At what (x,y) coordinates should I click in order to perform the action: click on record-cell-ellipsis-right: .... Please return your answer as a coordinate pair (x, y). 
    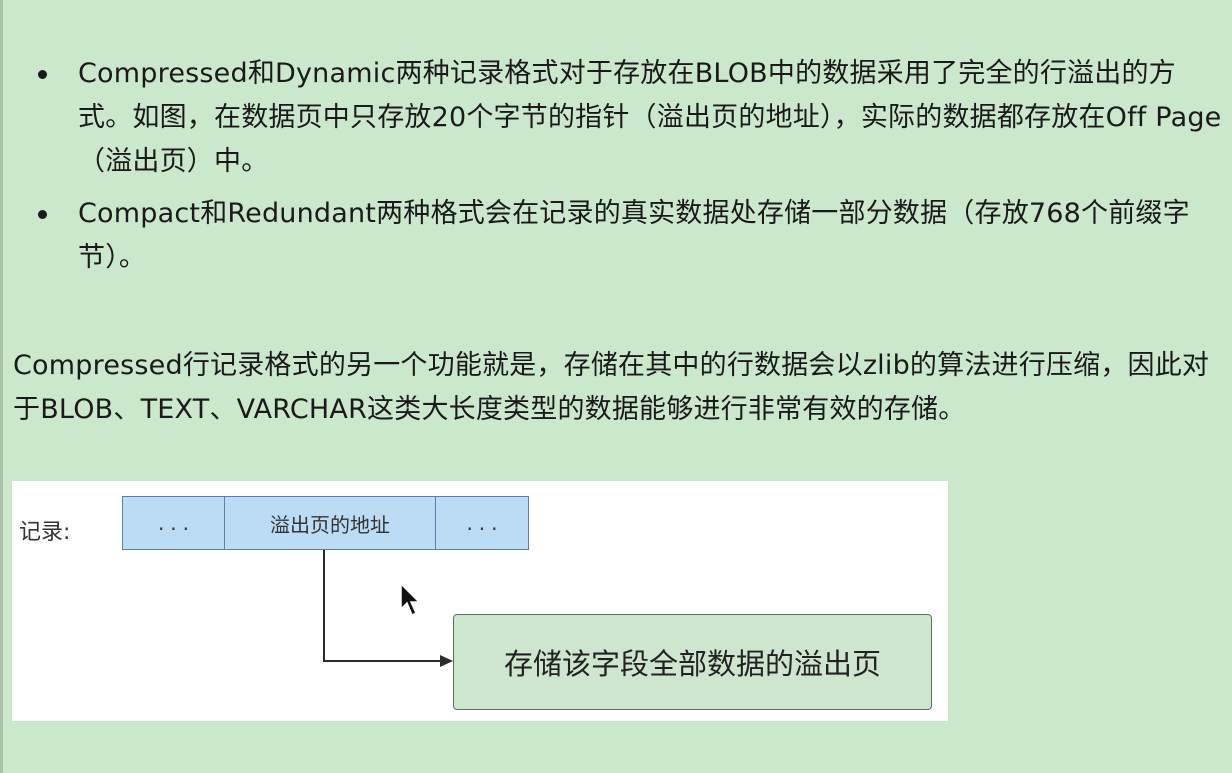
    Looking at the image, I should click on (482, 523).